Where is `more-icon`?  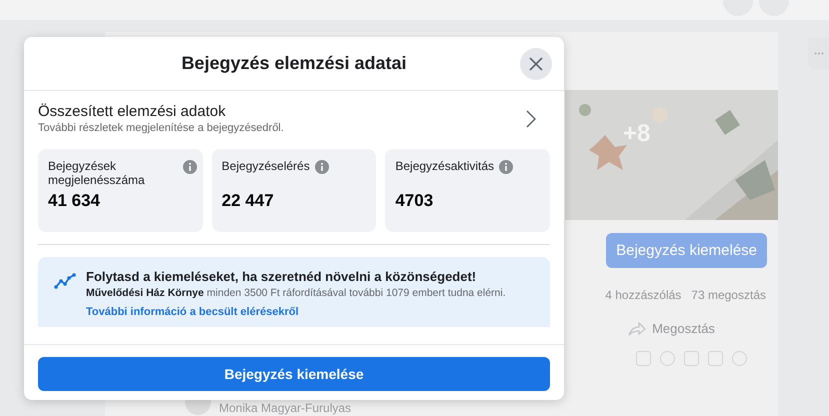 more-icon is located at coordinates (819, 53).